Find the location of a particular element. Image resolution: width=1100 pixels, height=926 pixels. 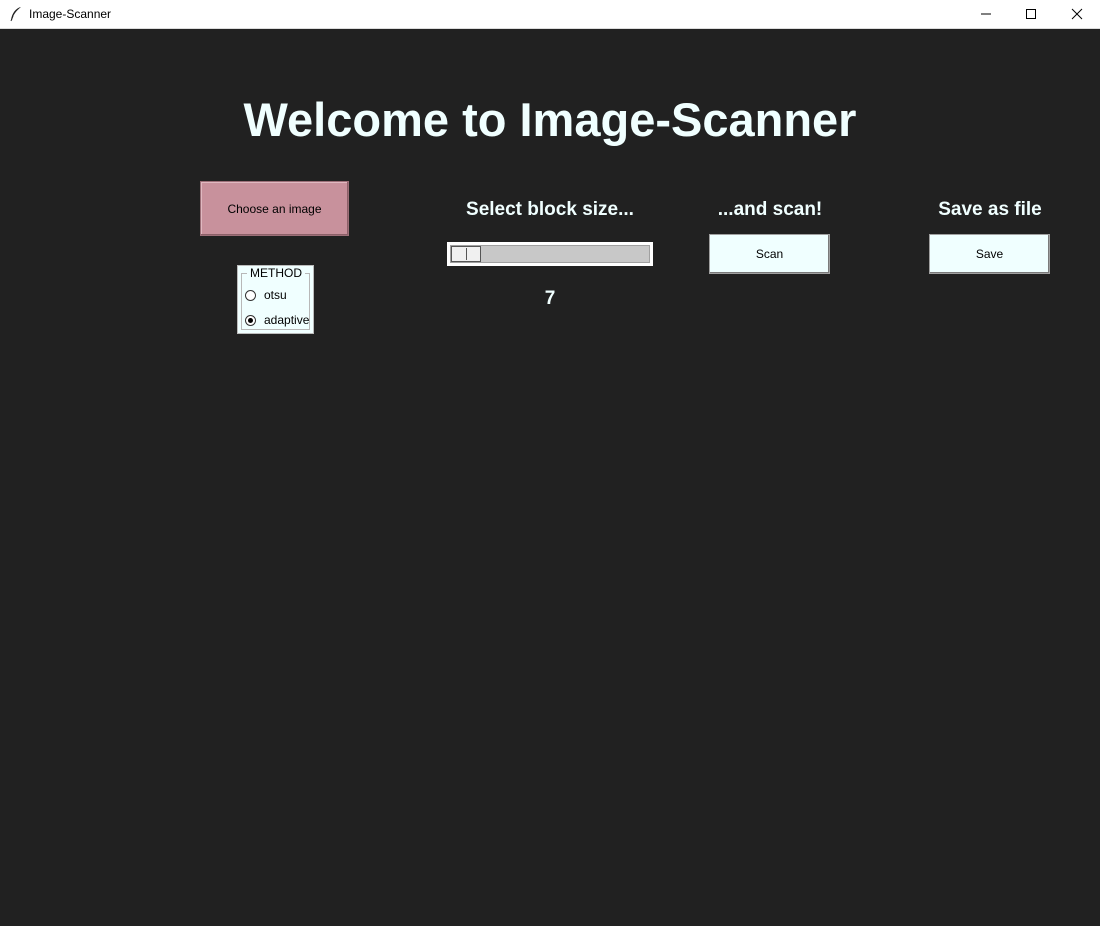

maximize-icon is located at coordinates (1031, 14).